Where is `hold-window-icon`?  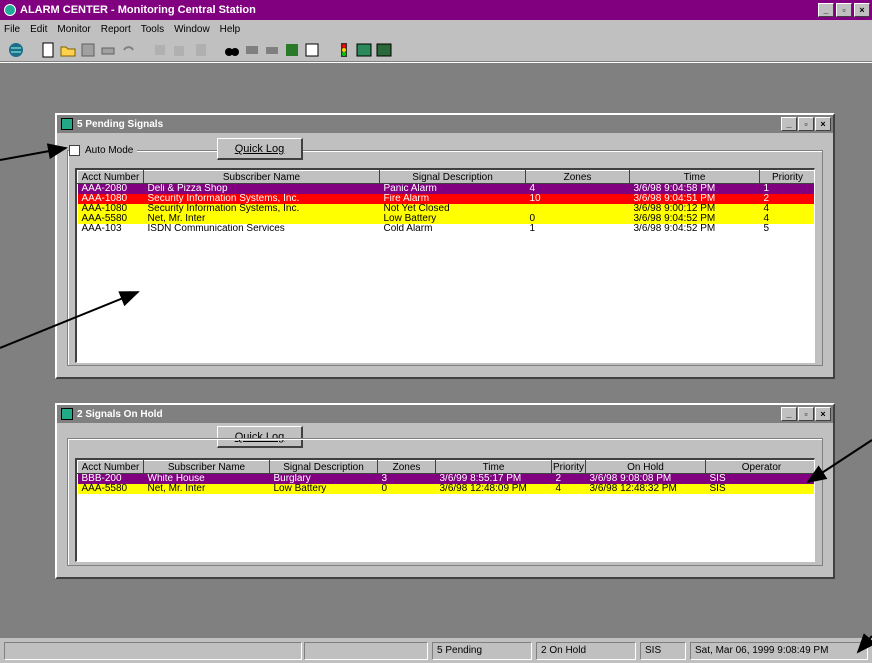 hold-window-icon is located at coordinates (384, 50).